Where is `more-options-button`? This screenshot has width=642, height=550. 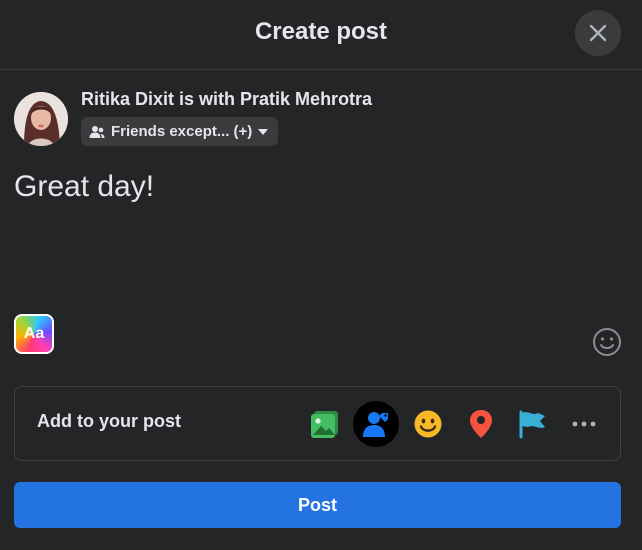 more-options-button is located at coordinates (584, 424).